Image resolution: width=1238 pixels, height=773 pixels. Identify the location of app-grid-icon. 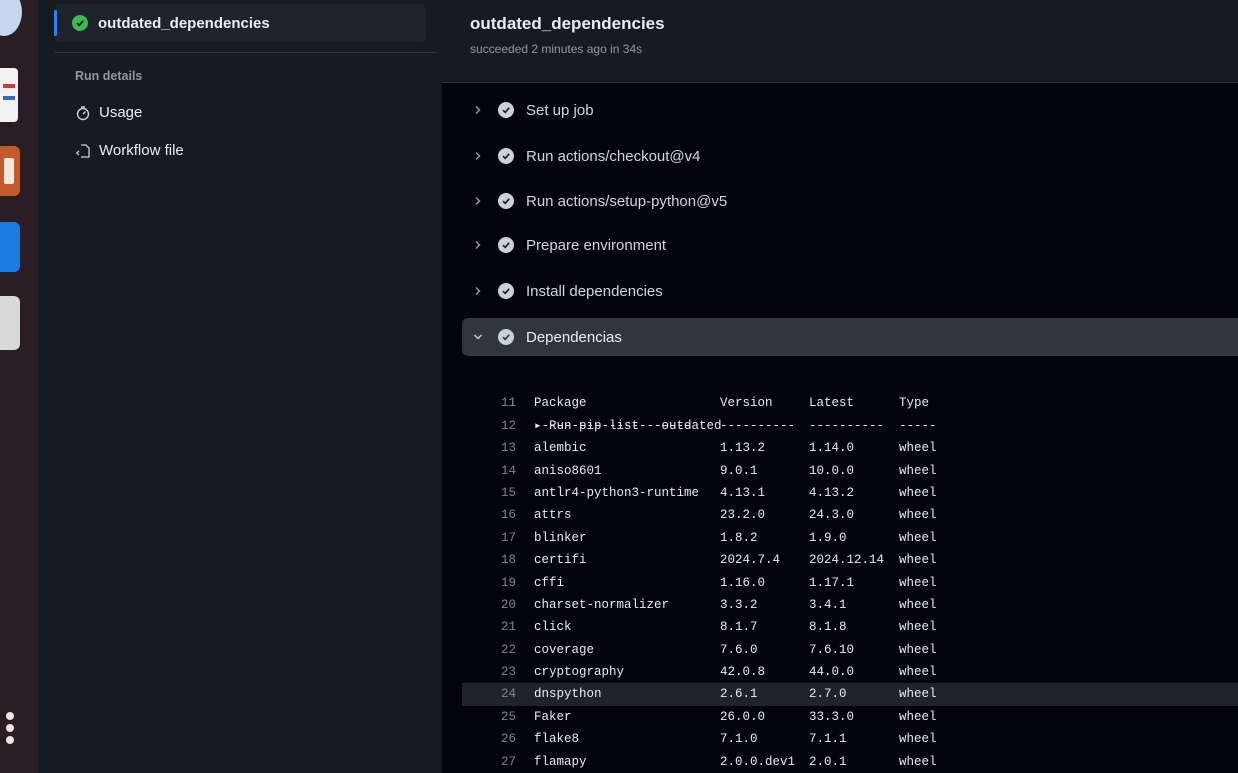
(11, 730).